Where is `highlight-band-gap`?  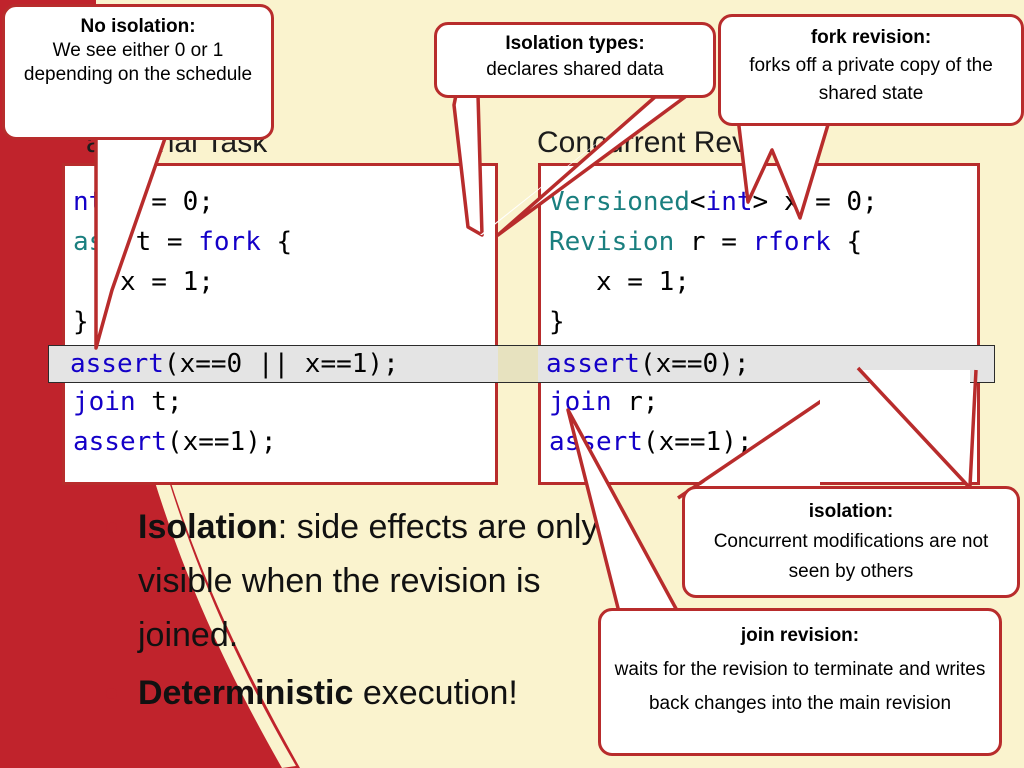
highlight-band-gap is located at coordinates (518, 364).